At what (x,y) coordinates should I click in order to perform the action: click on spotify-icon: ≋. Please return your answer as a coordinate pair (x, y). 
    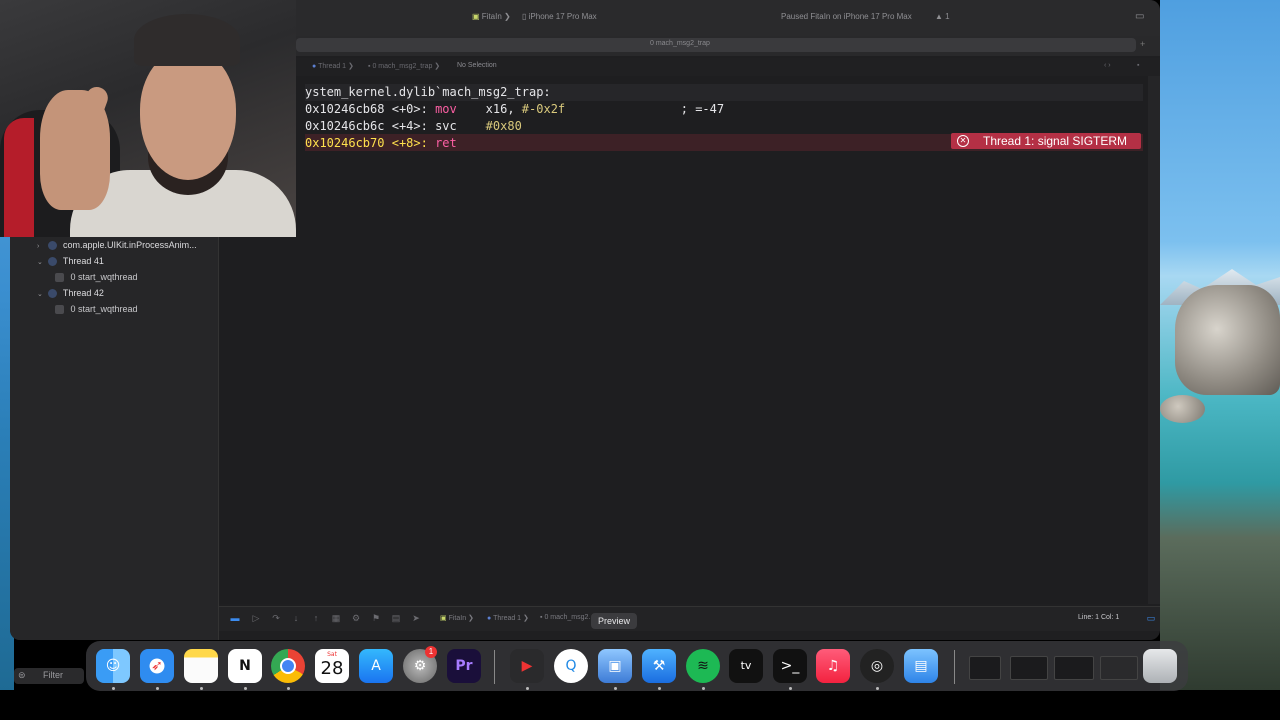
    Looking at the image, I should click on (703, 666).